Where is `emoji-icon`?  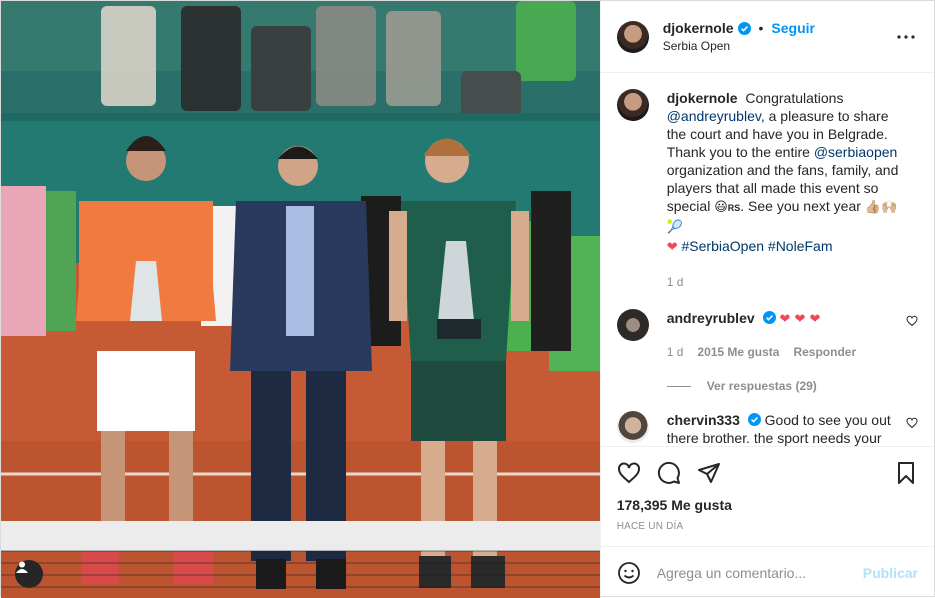 emoji-icon is located at coordinates (629, 573).